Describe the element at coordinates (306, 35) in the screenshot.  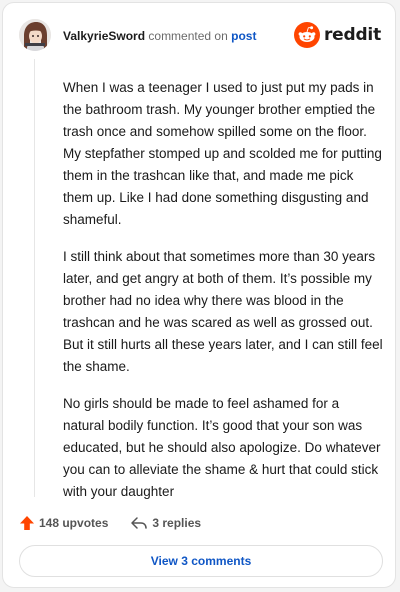
I see `reddit-alien-icon` at that location.